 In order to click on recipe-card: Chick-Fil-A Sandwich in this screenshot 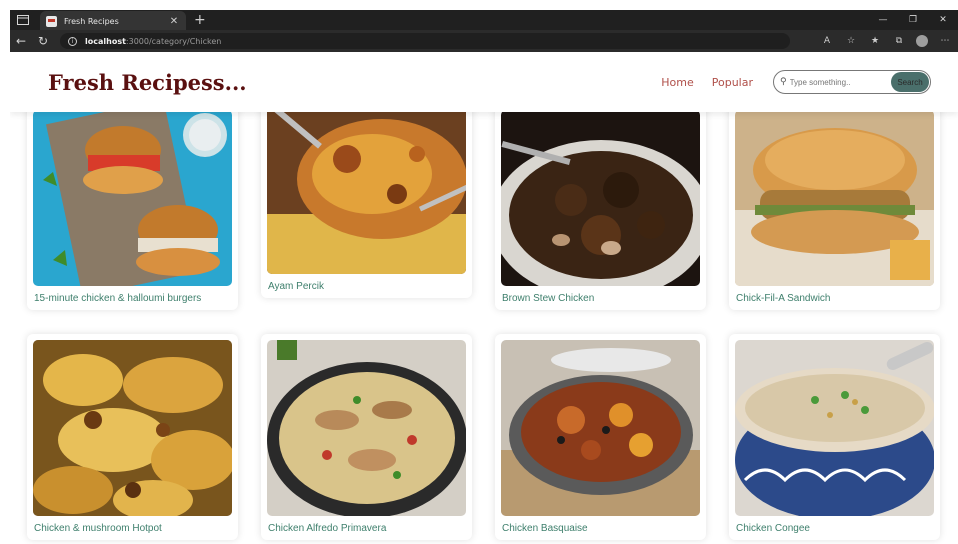, I will do `click(834, 207)`.